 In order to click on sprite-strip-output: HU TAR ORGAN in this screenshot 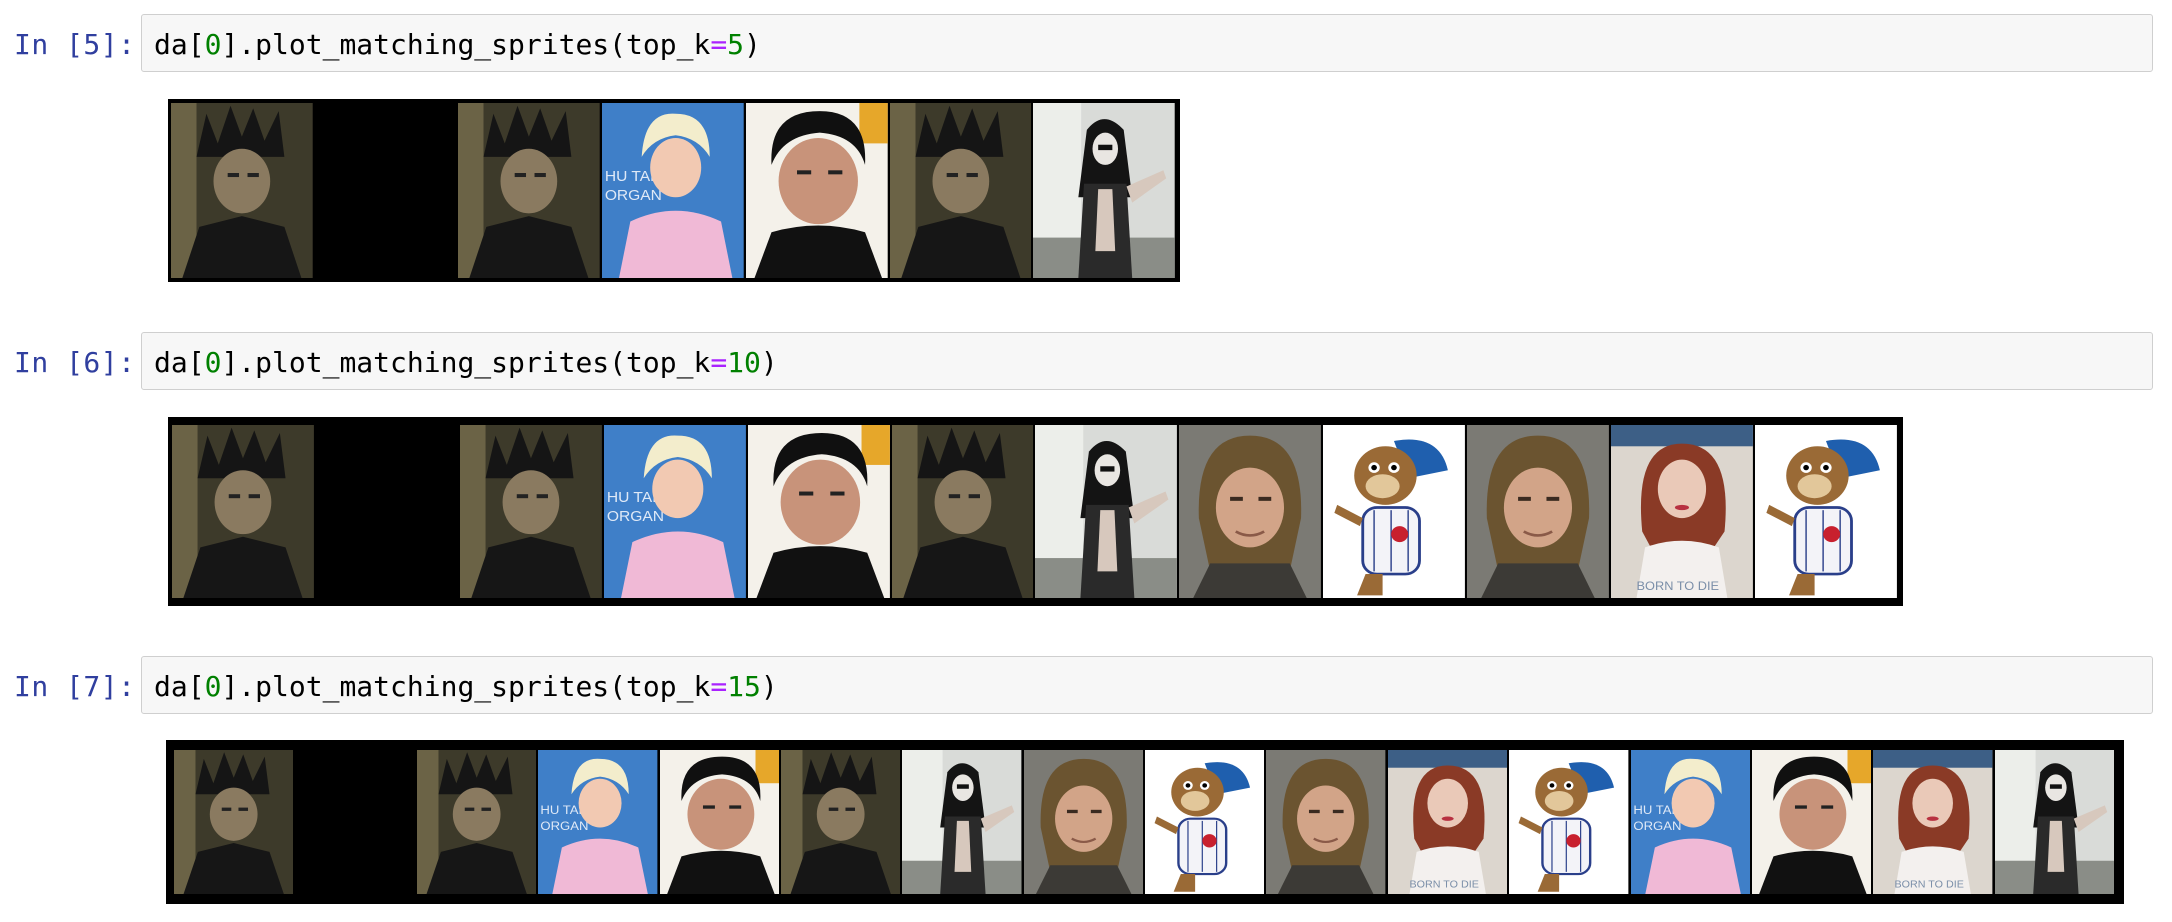, I will do `click(674, 190)`.